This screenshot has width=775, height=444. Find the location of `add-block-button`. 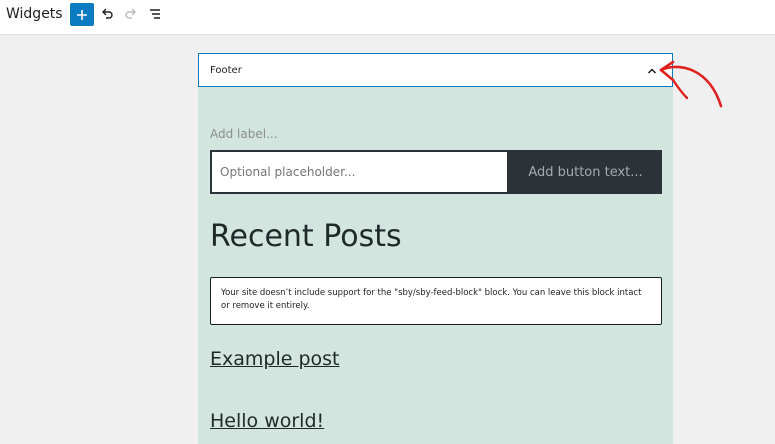

add-block-button is located at coordinates (82, 14).